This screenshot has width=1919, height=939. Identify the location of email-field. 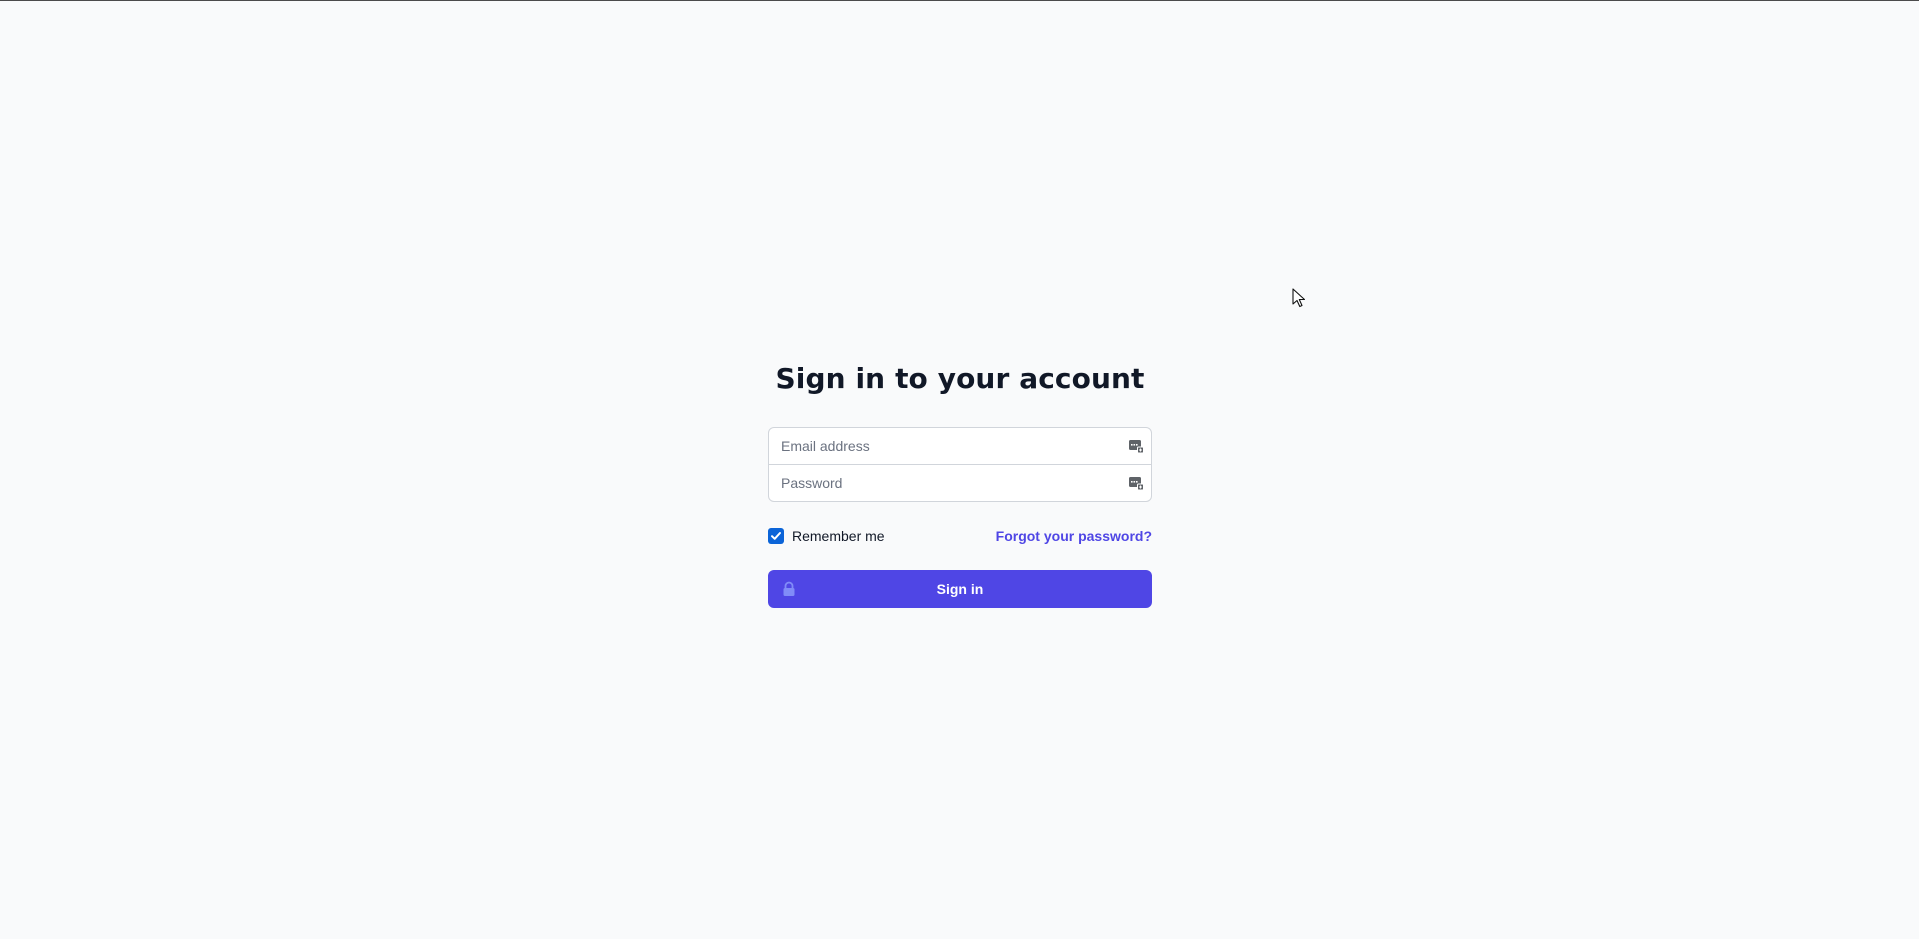
(960, 446).